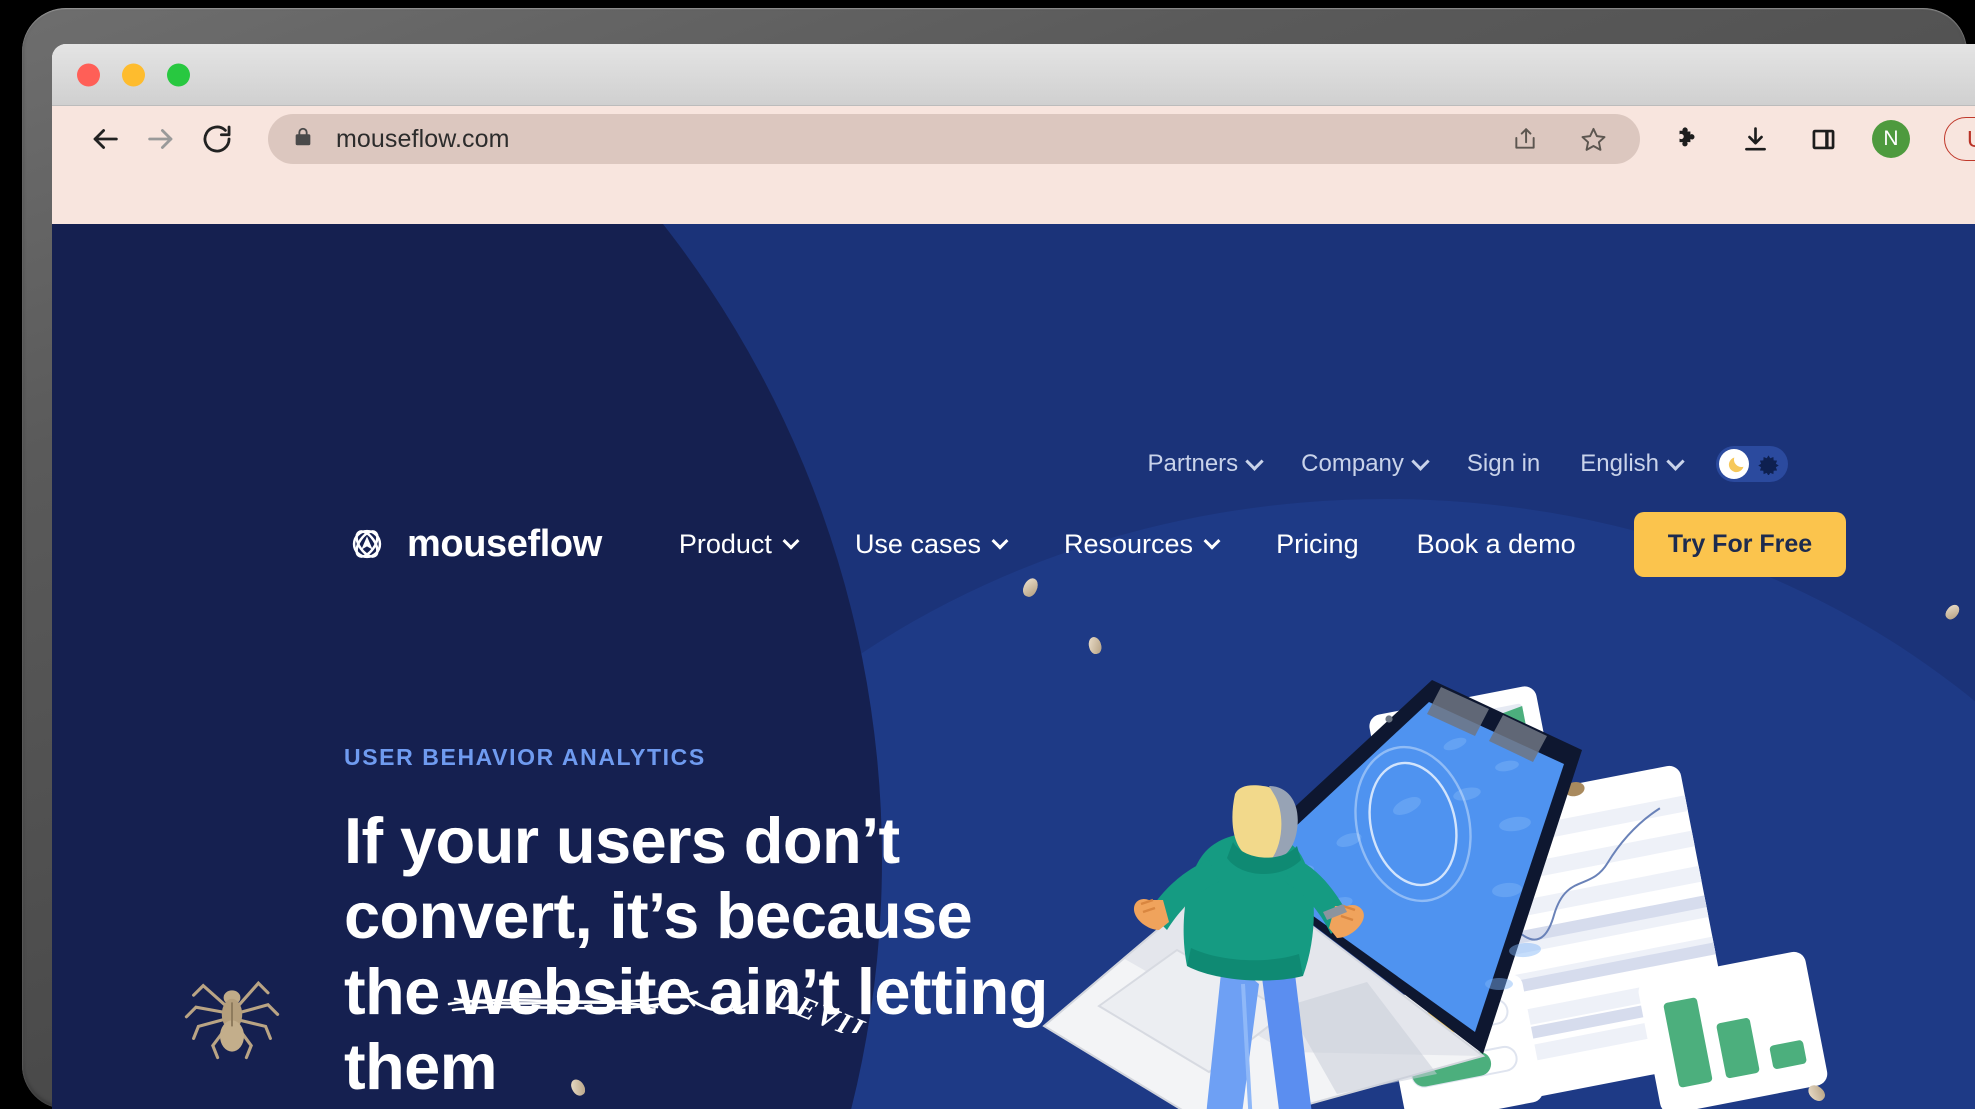 This screenshot has width=1975, height=1109. I want to click on nav-item-use-cases: Use cases, so click(931, 544).